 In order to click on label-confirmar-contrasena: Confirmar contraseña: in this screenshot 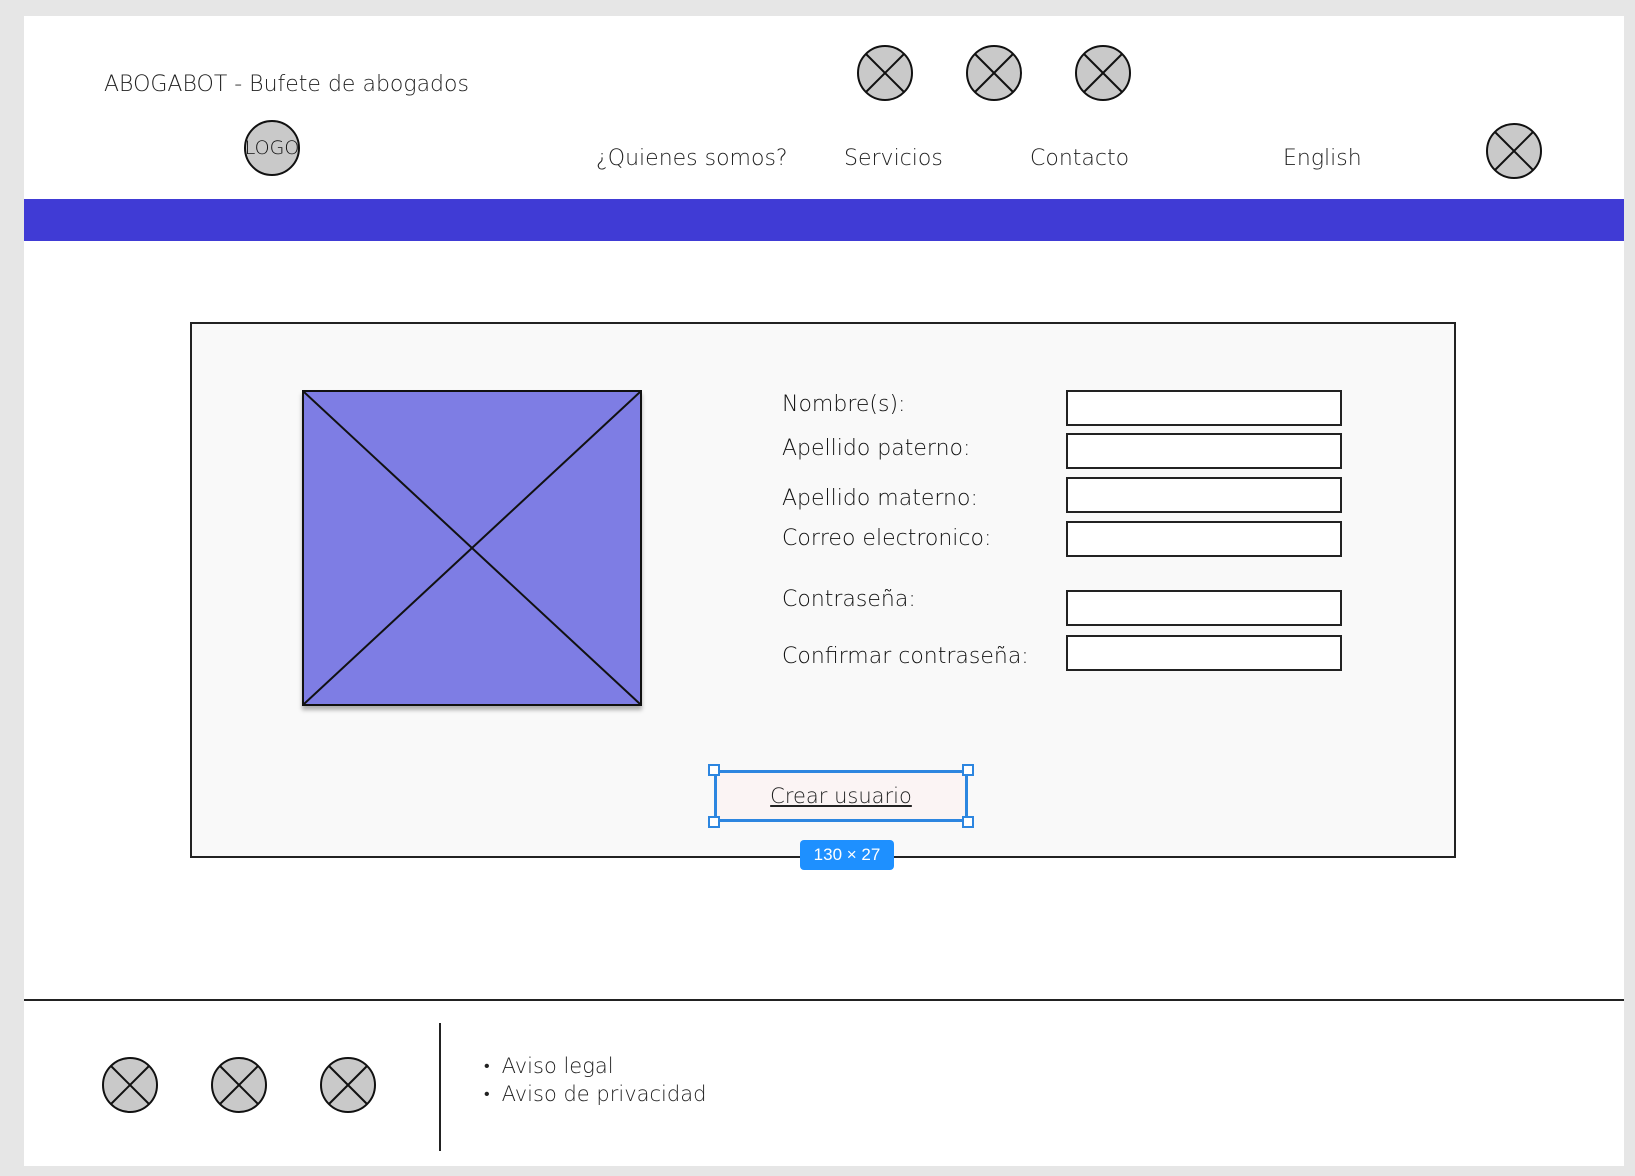, I will do `click(905, 656)`.